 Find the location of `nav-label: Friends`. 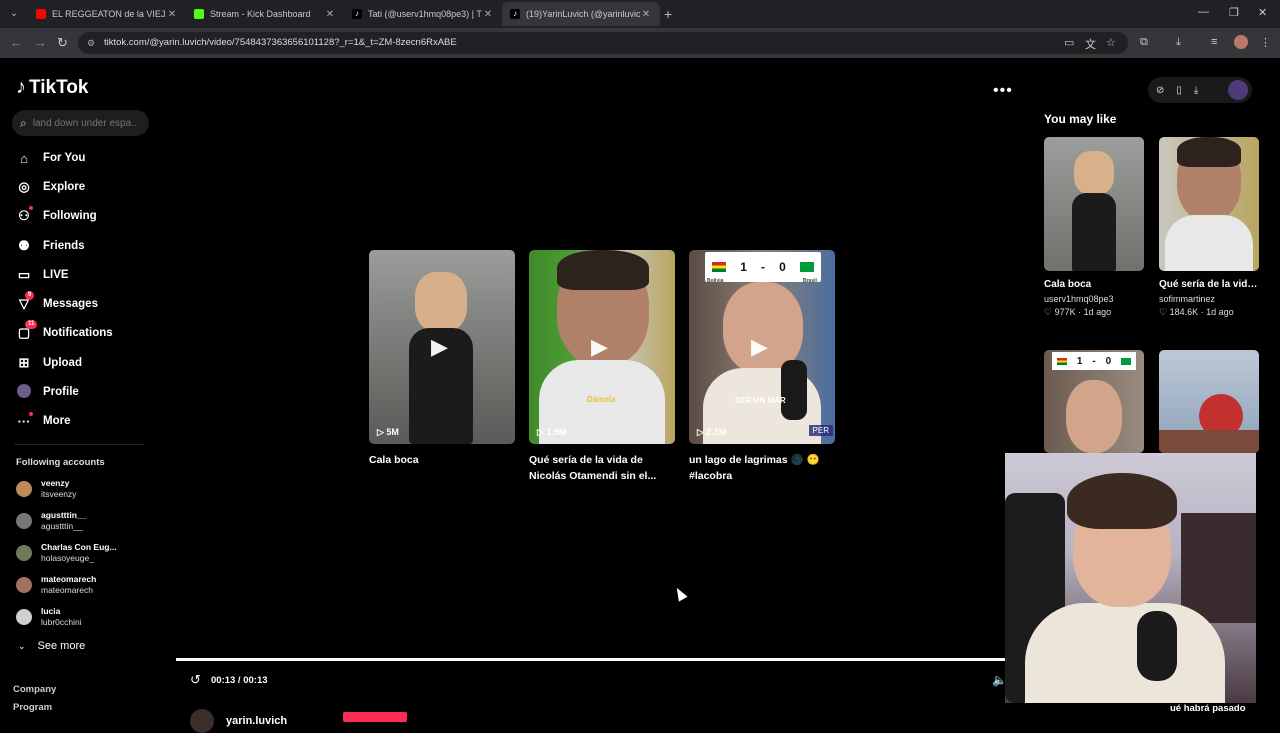

nav-label: Friends is located at coordinates (64, 246).